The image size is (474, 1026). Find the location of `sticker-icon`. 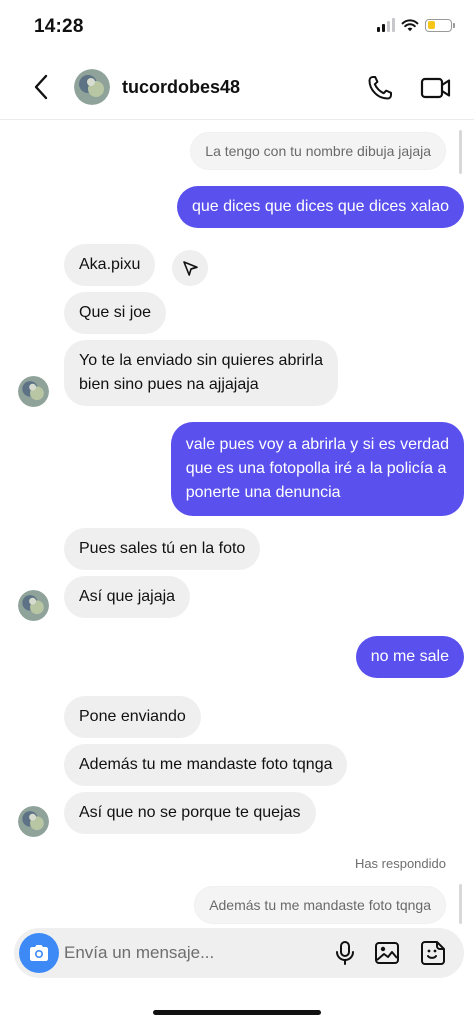

sticker-icon is located at coordinates (433, 953).